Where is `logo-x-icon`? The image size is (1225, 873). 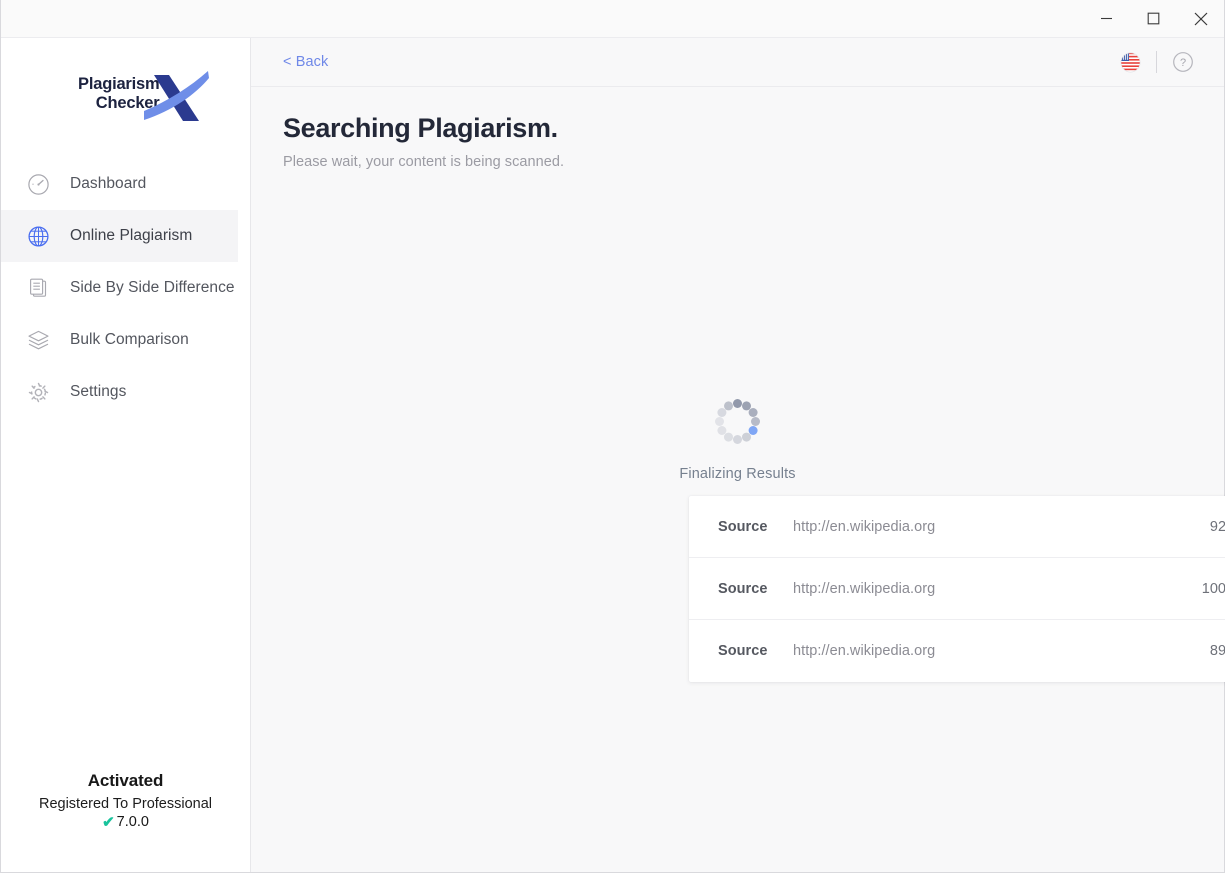
logo-x-icon is located at coordinates (176, 96).